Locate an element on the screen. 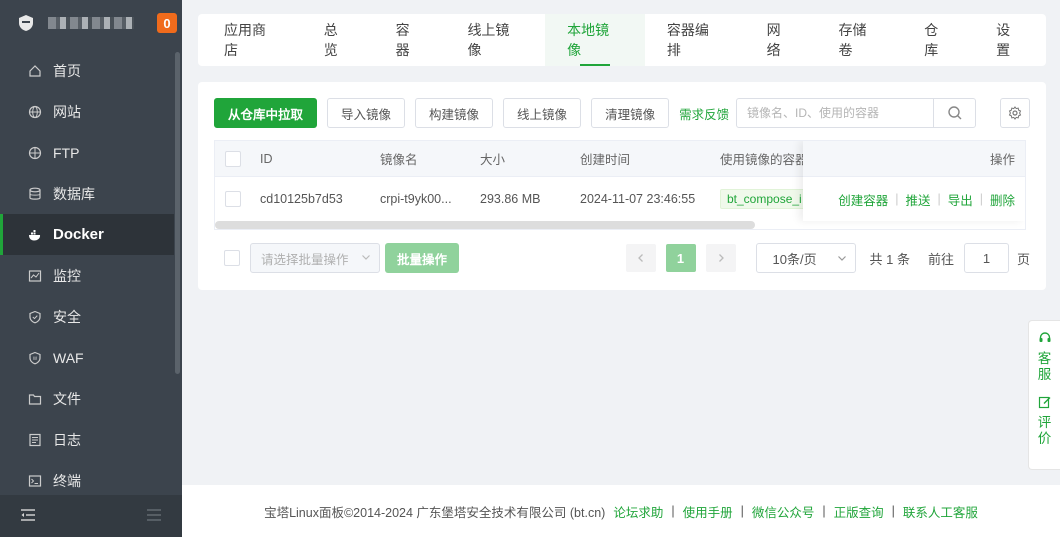 This screenshot has height=537, width=1060. import-image-button: 导入镜像 is located at coordinates (366, 113).